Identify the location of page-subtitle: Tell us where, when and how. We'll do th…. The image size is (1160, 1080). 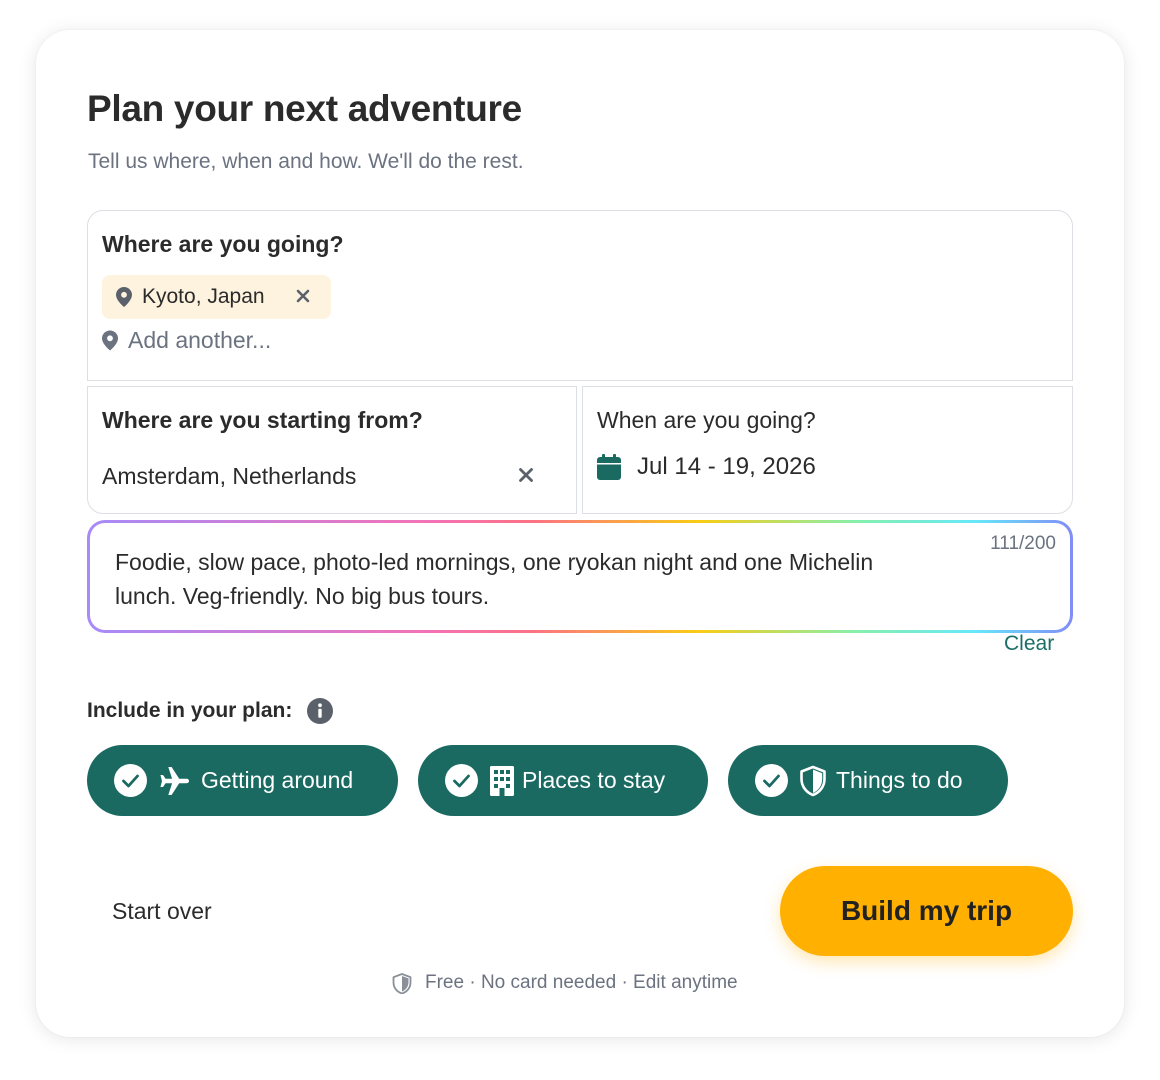
(306, 161).